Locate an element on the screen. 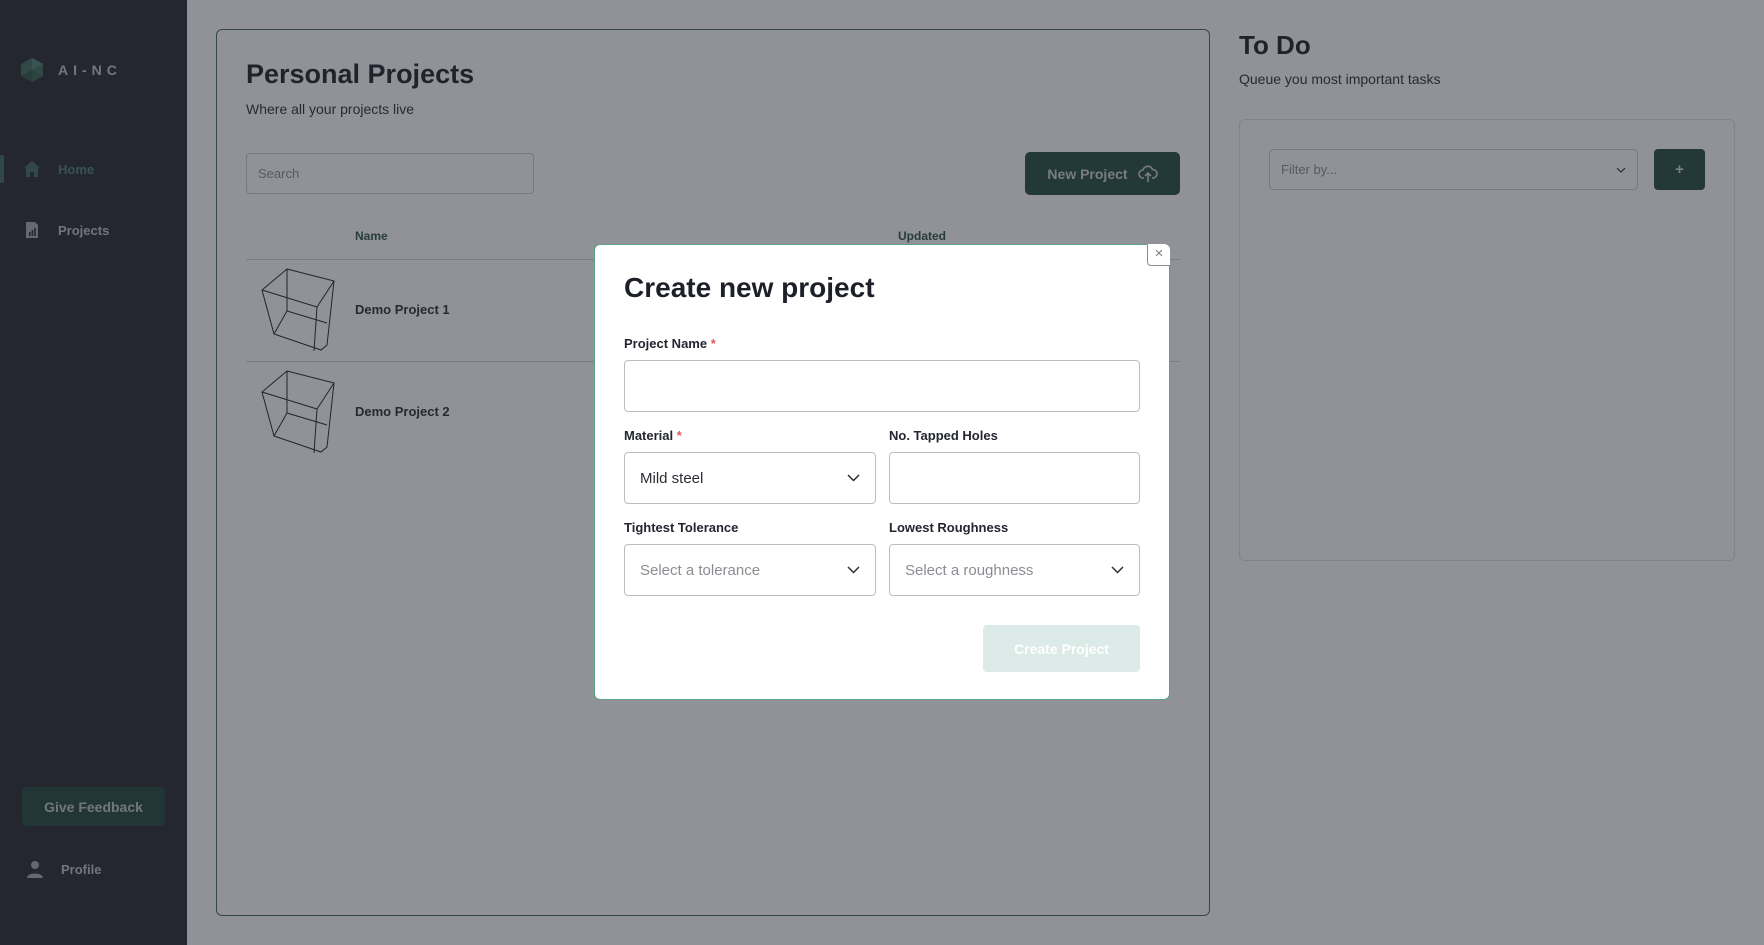 Image resolution: width=1764 pixels, height=945 pixels. close-button: × is located at coordinates (1158, 255).